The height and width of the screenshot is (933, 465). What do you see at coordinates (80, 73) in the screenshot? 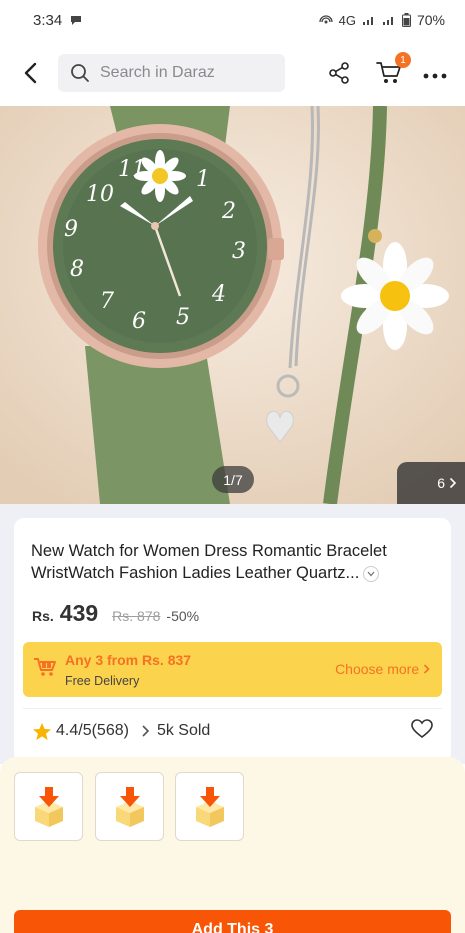
I see `search-icon` at bounding box center [80, 73].